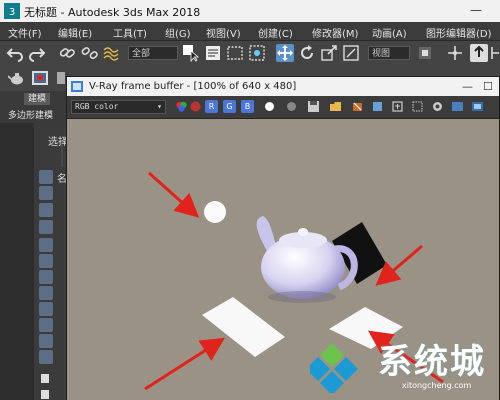 This screenshot has height=400, width=500. I want to click on select-label: 选择, so click(58, 142).